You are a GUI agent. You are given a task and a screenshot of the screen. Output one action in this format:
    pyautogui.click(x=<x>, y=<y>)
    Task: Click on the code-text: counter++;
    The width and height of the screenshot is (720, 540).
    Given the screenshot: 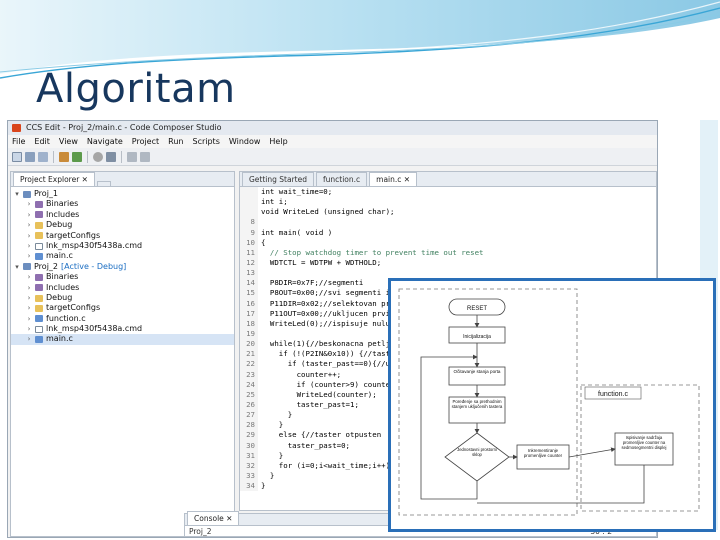 What is the action you would take?
    pyautogui.click(x=301, y=374)
    